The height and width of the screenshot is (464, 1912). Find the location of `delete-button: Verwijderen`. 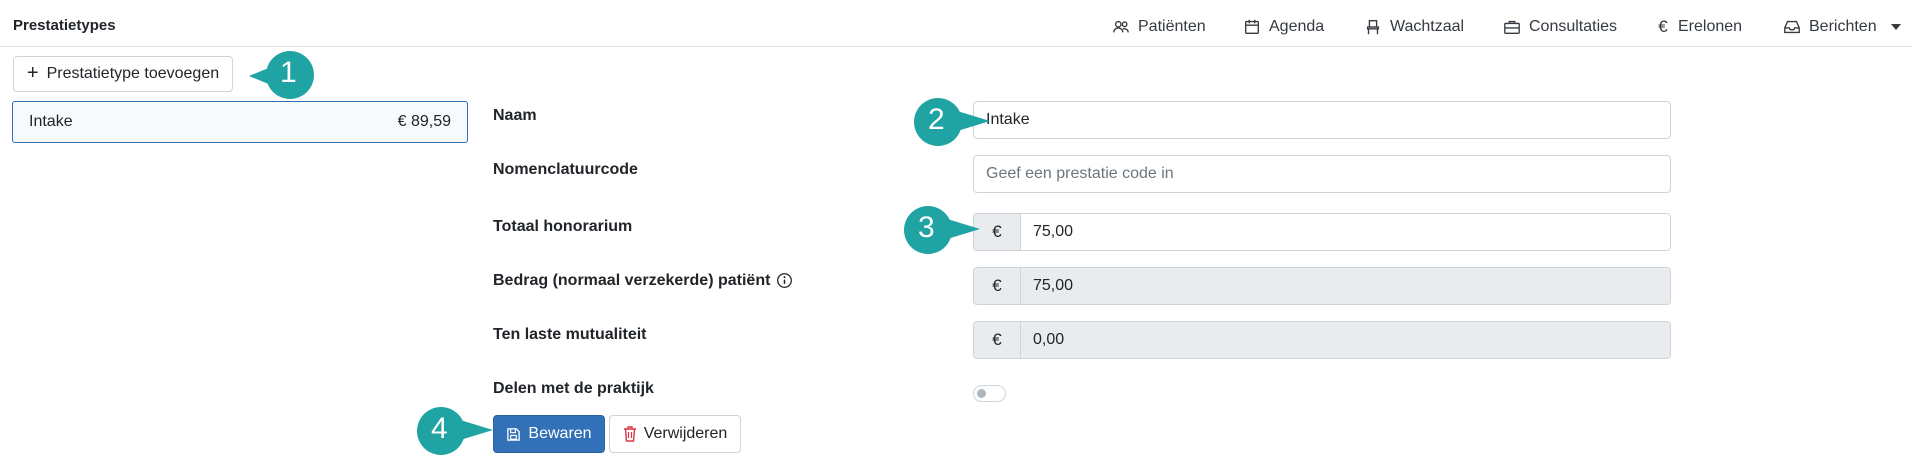

delete-button: Verwijderen is located at coordinates (675, 434).